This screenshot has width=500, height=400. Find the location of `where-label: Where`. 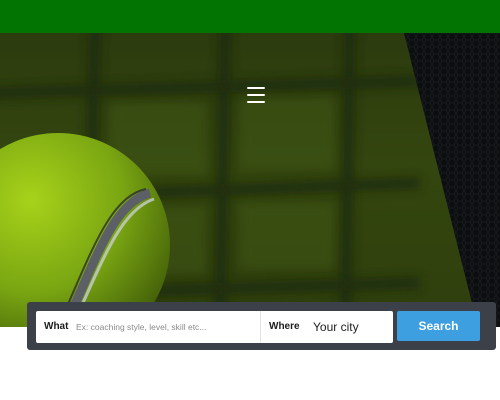

where-label: Where is located at coordinates (284, 326).